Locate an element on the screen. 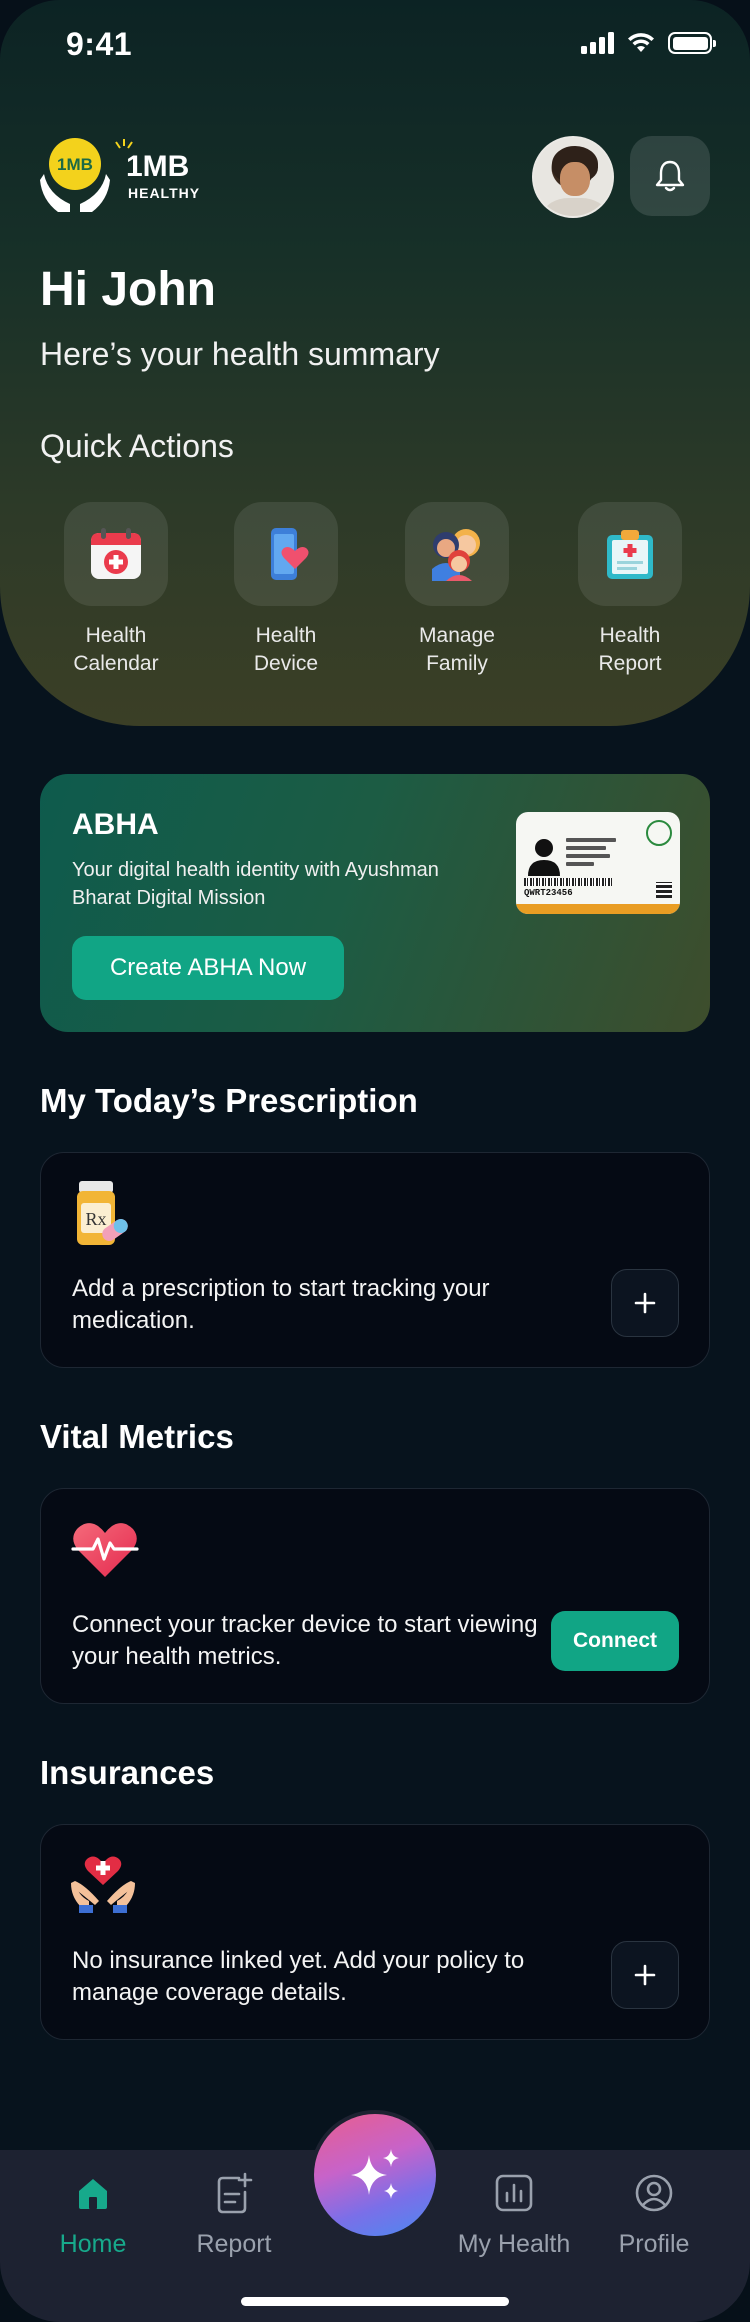 This screenshot has width=750, height=2322. logo-subtext: HEALTHY is located at coordinates (164, 193).